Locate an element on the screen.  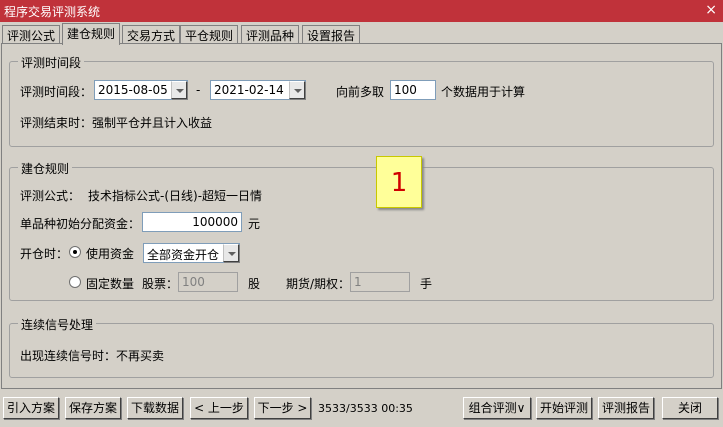
formula-value: 技术指标公式-(日线)-超短一日情 is located at coordinates (175, 196).